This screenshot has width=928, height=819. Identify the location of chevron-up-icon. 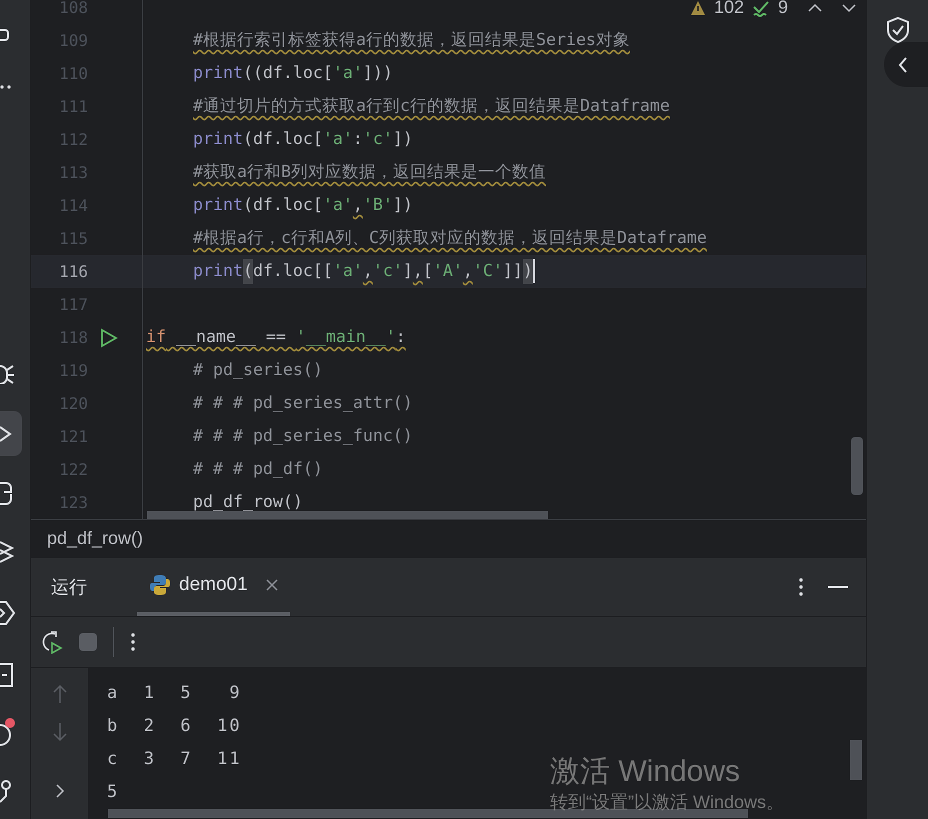
(815, 7).